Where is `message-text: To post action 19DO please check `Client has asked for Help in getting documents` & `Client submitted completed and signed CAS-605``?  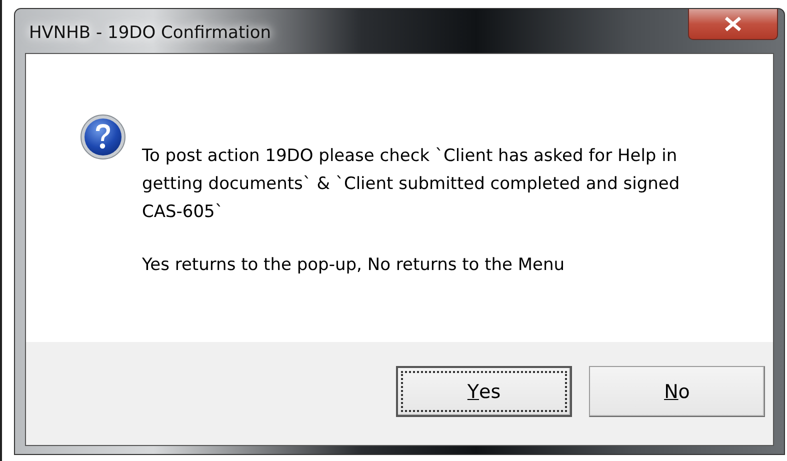
message-text: To post action 19DO please check `Client has asked for Help in getting documents` & `Client submitted completed and signed CAS-605` is located at coordinates (411, 184).